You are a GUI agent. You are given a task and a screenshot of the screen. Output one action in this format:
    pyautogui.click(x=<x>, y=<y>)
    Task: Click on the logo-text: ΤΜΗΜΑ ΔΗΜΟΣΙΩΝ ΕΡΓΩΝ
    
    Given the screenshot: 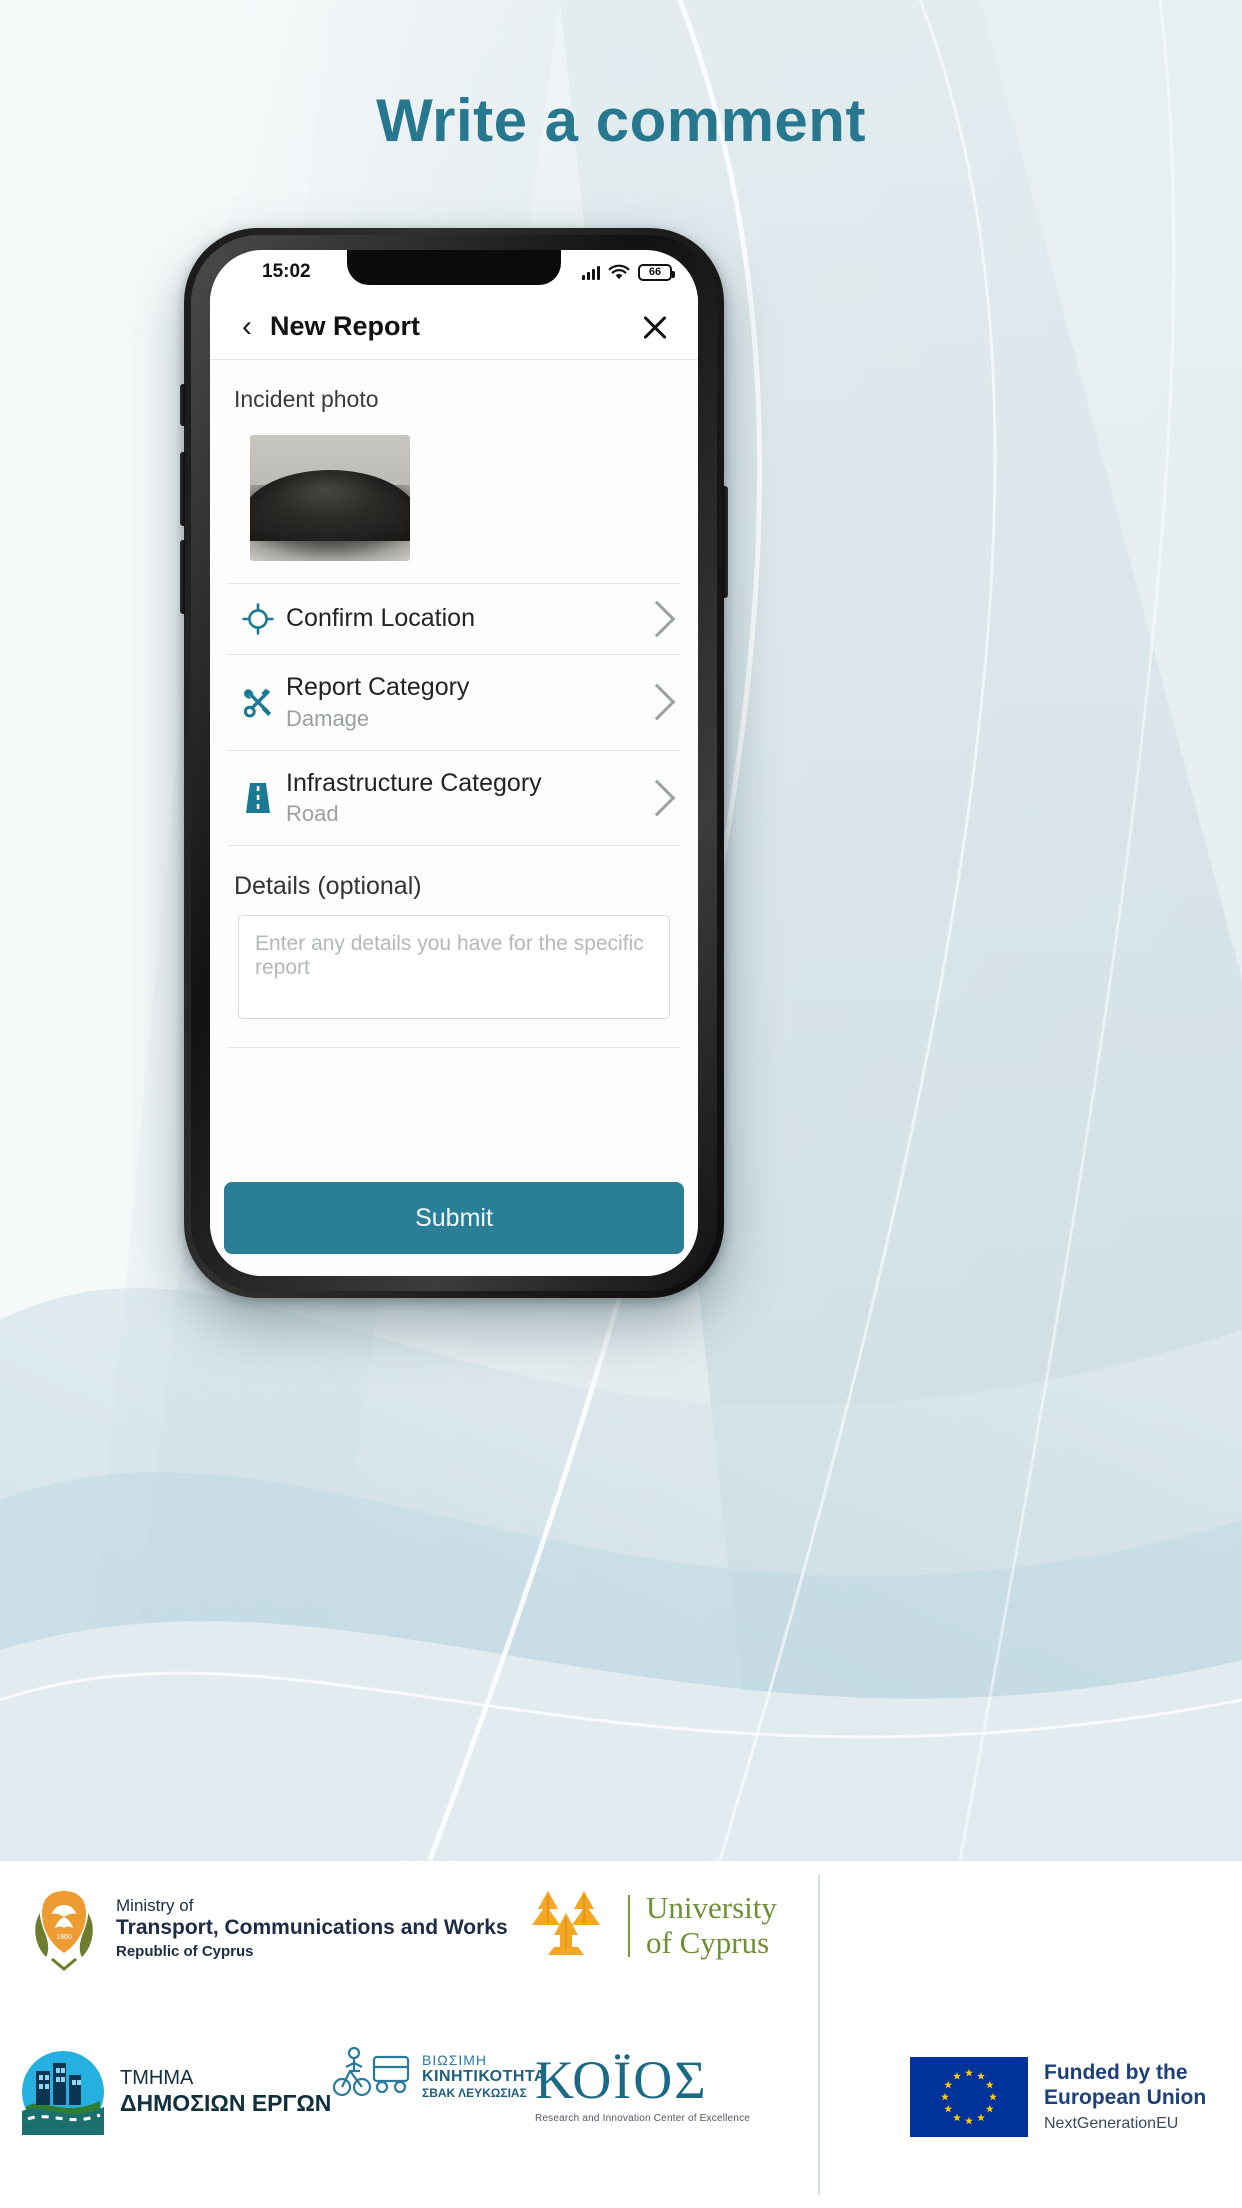 What is the action you would take?
    pyautogui.click(x=225, y=2092)
    